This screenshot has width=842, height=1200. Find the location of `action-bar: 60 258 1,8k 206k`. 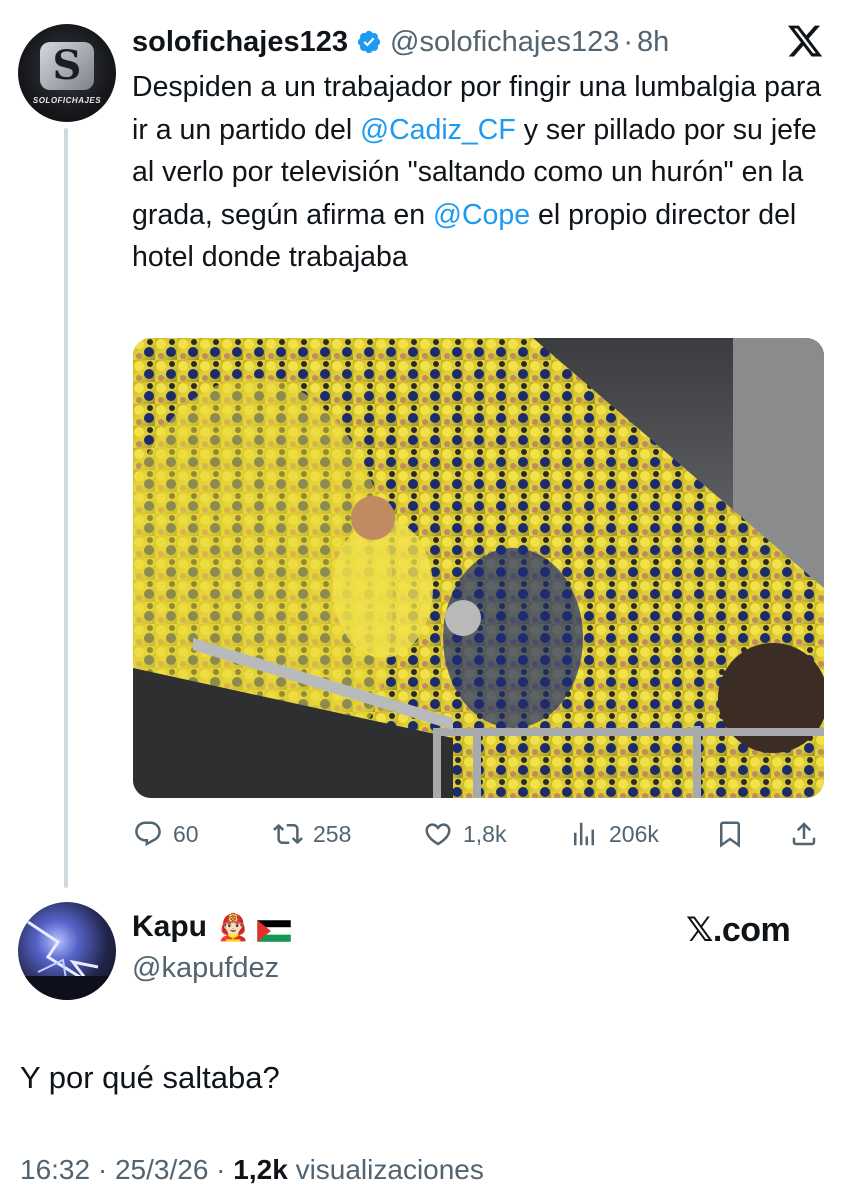

action-bar: 60 258 1,8k 206k is located at coordinates (478, 834).